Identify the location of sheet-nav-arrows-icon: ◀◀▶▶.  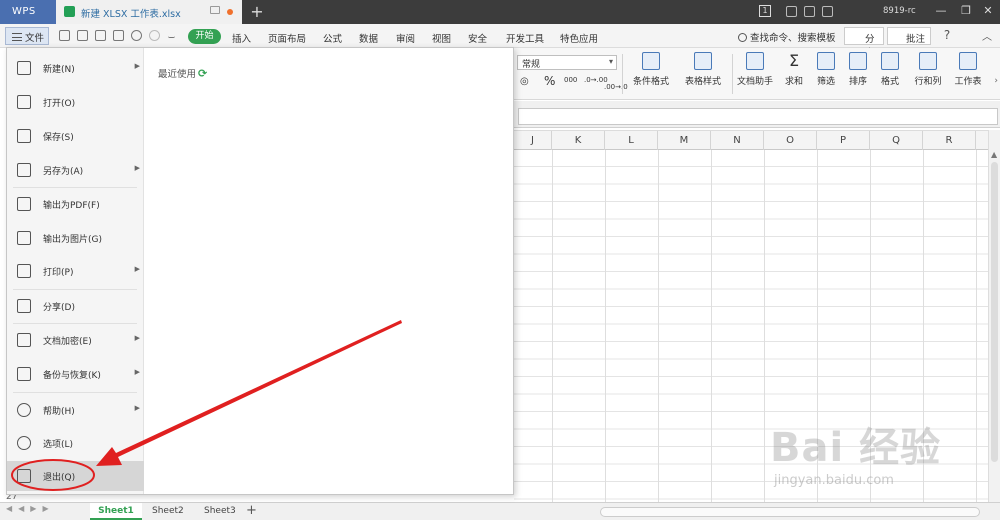
(30, 508).